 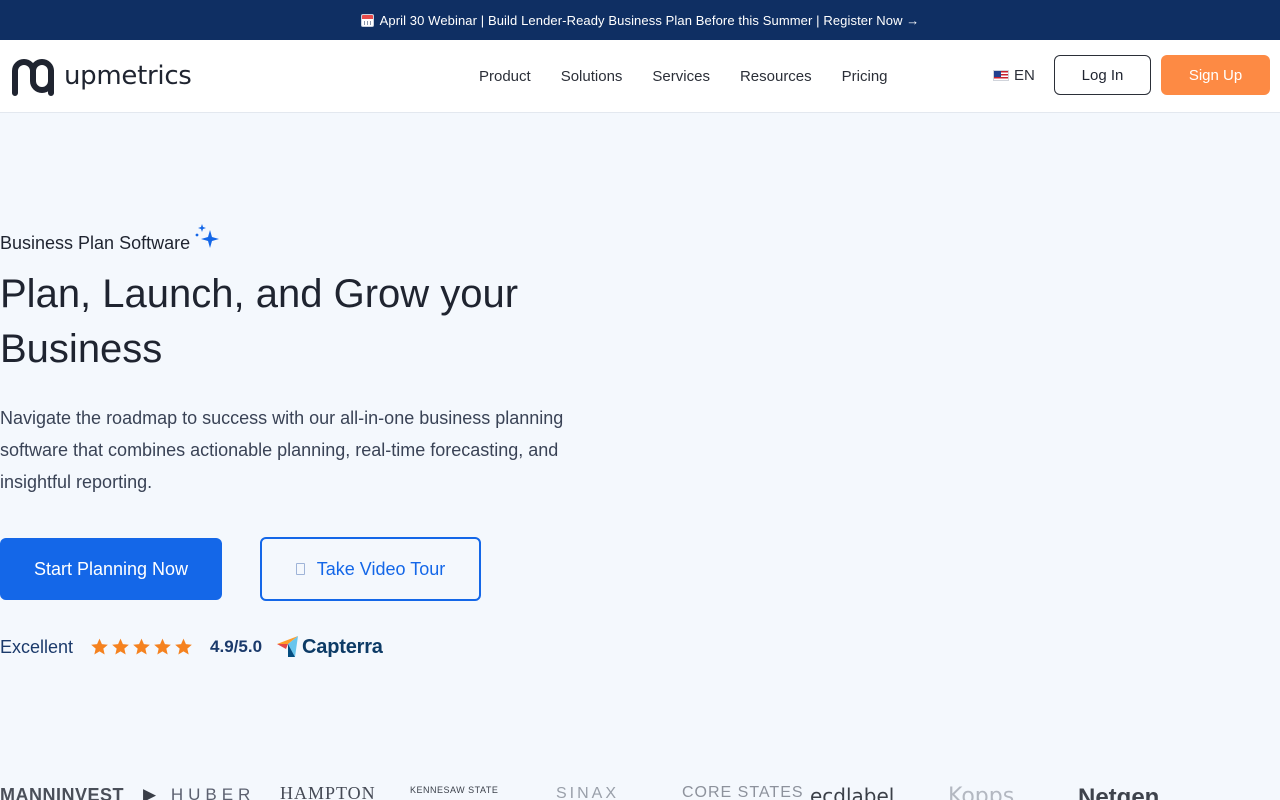 I want to click on brand-logo: upmetrics, so click(x=101, y=76).